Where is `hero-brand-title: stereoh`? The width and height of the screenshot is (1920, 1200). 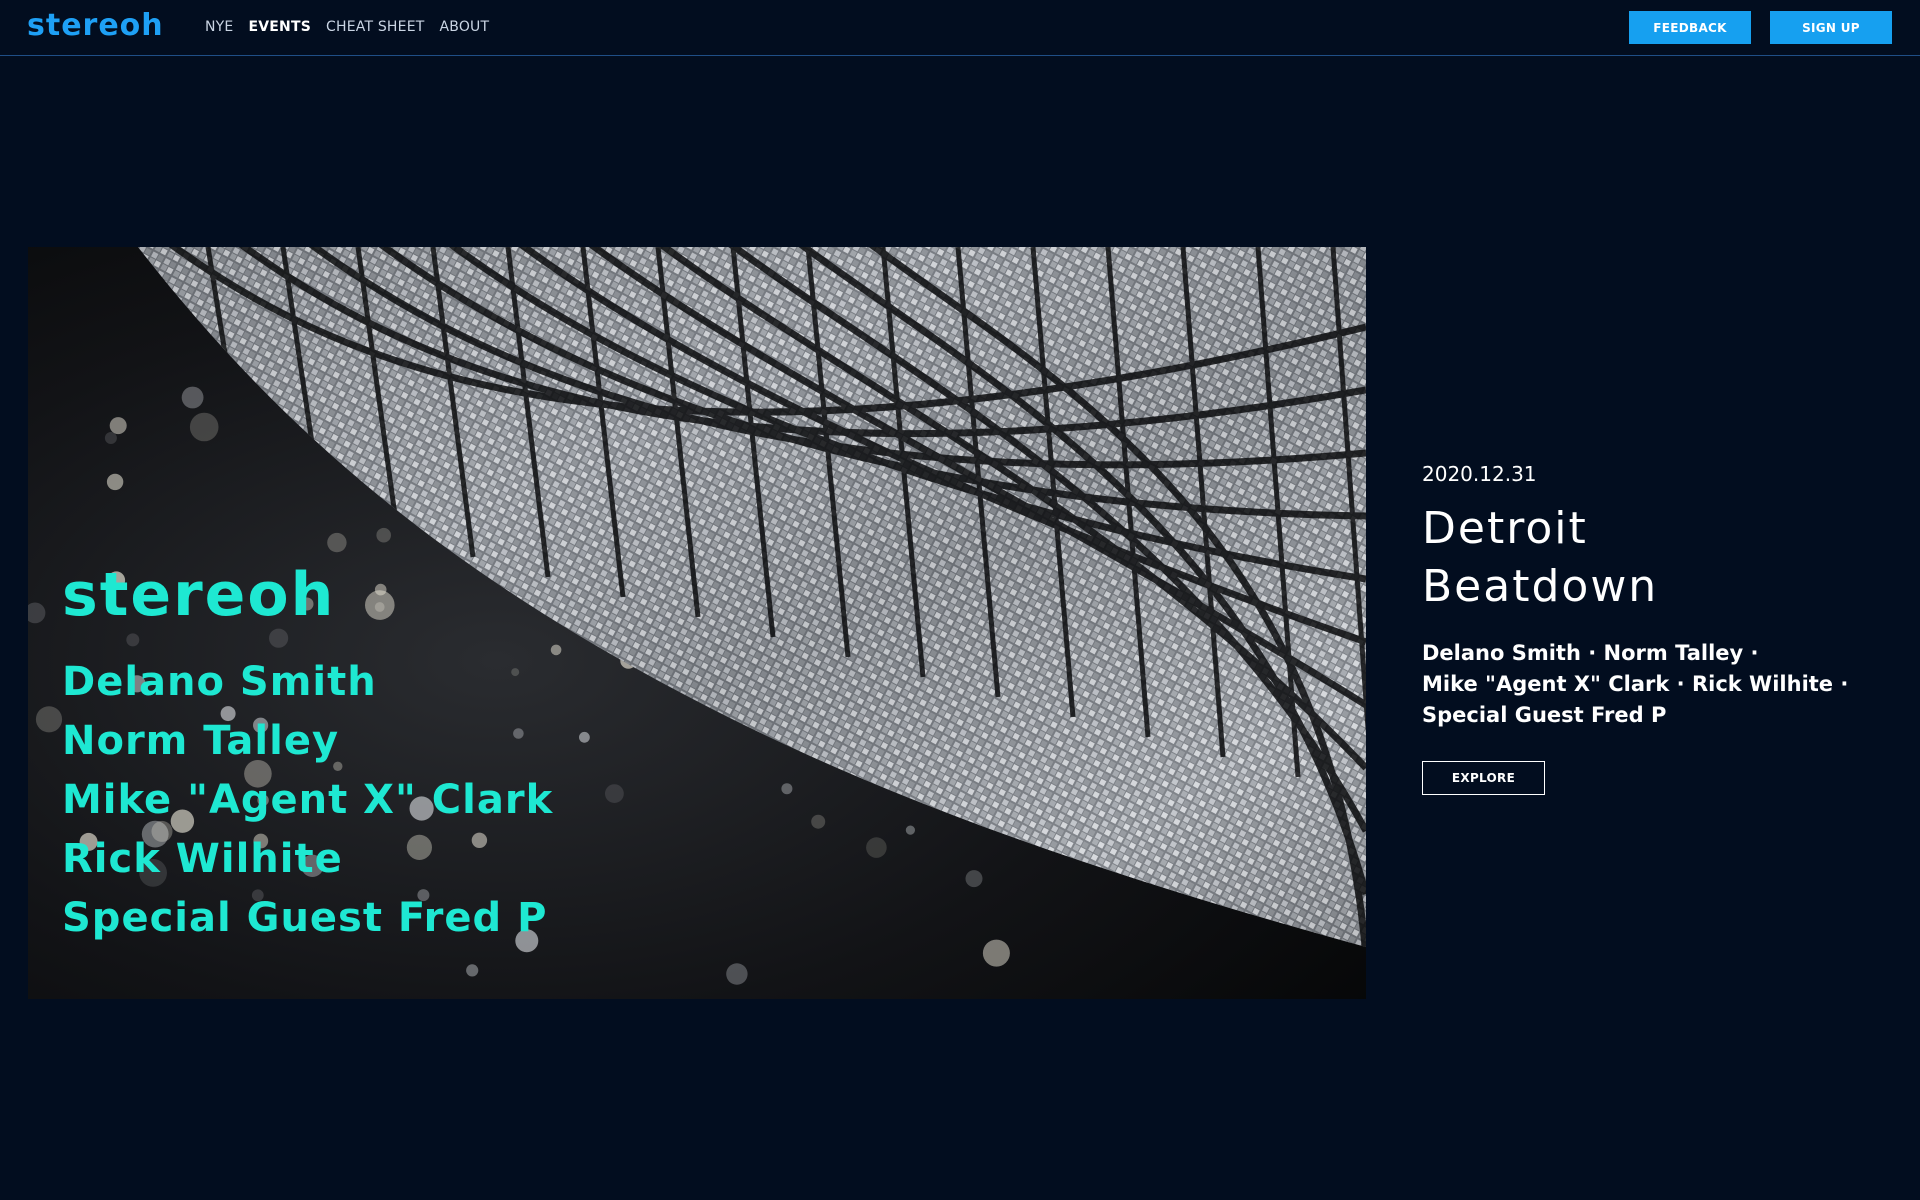
hero-brand-title: stereoh is located at coordinates (199, 595).